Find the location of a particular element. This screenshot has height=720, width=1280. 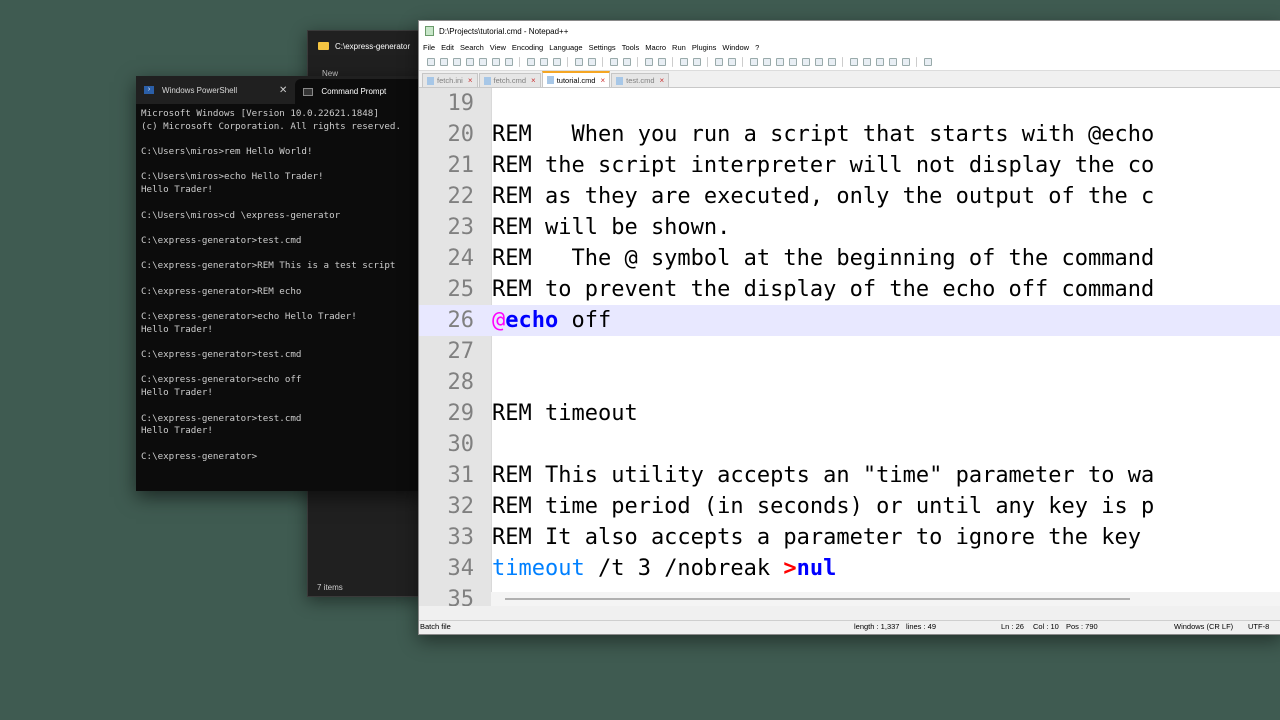

sync-horizontal-icon is located at coordinates (696, 62).